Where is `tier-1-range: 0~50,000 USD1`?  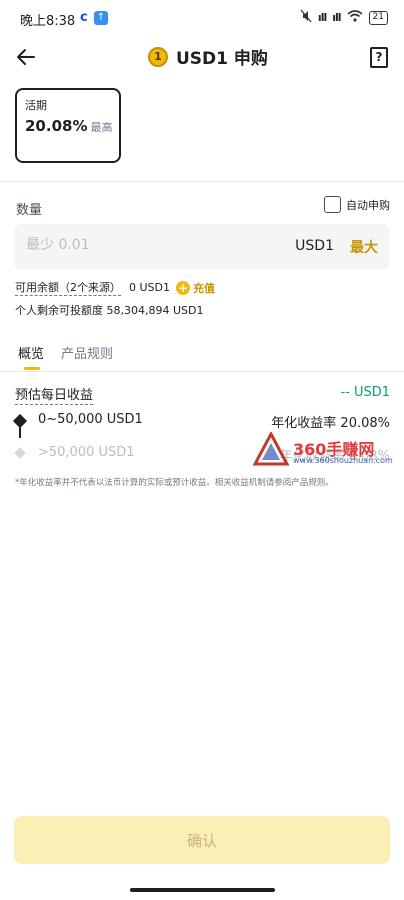 tier-1-range: 0~50,000 USD1 is located at coordinates (90, 419).